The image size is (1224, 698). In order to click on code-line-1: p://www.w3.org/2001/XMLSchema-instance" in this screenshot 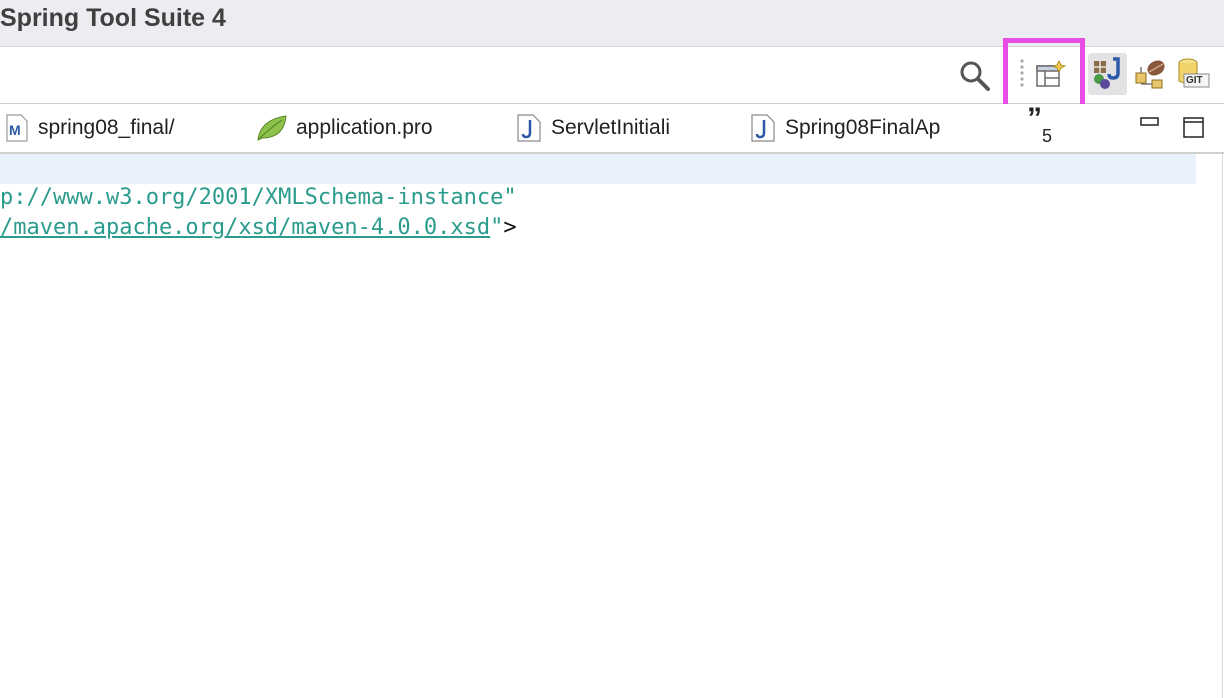, I will do `click(258, 197)`.